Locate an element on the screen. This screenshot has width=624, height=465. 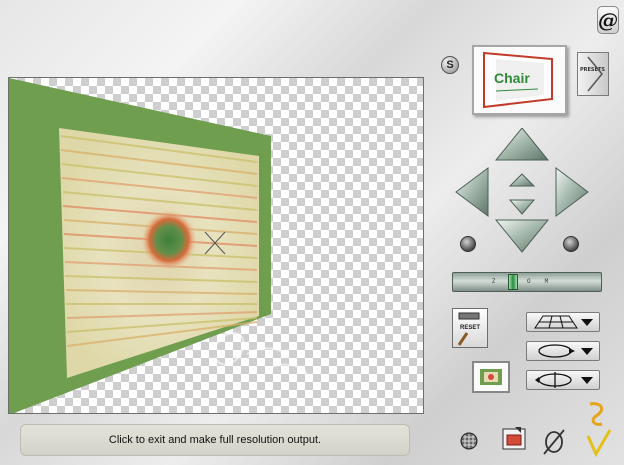
small-arrow-down-icon is located at coordinates (522, 207).